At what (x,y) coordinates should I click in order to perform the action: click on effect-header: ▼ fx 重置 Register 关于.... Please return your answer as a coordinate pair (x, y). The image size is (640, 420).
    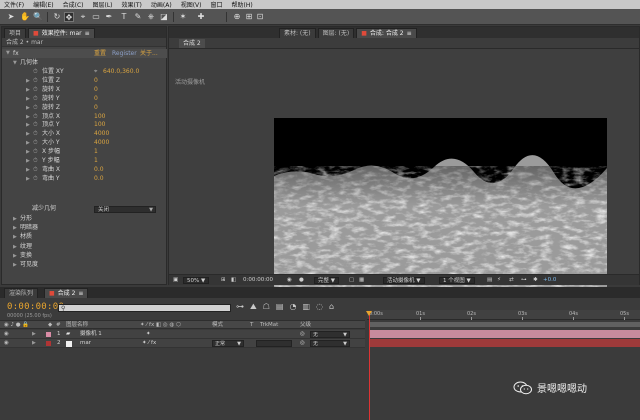
    Looking at the image, I should click on (84, 53).